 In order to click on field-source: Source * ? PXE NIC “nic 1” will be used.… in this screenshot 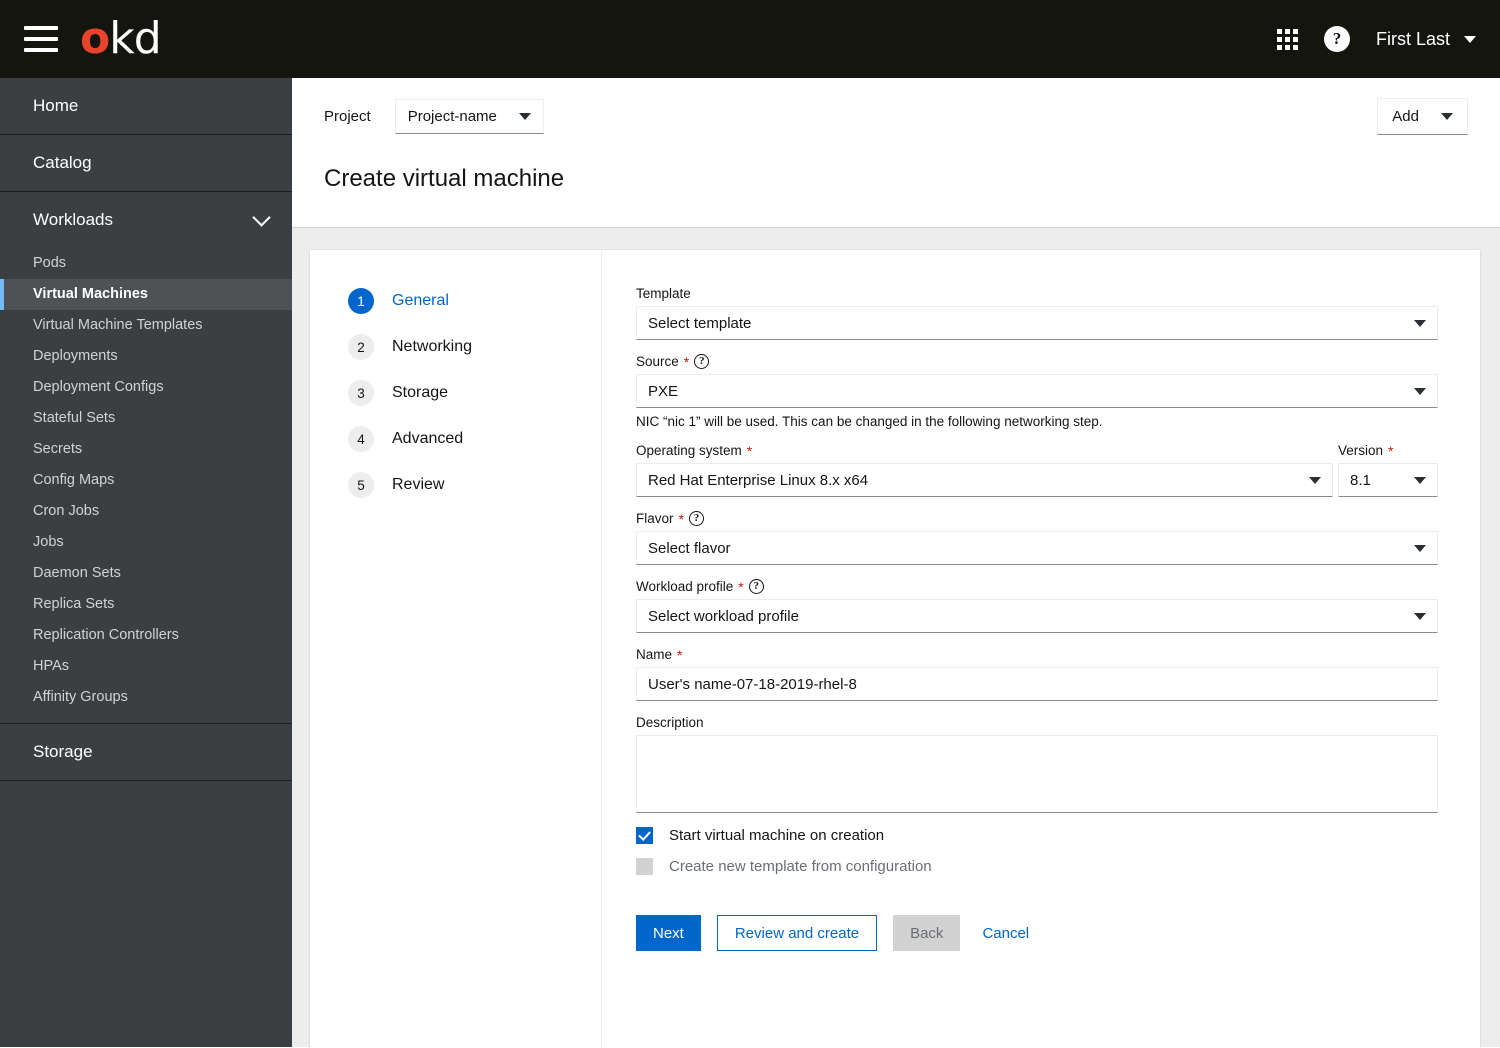, I will do `click(1037, 391)`.